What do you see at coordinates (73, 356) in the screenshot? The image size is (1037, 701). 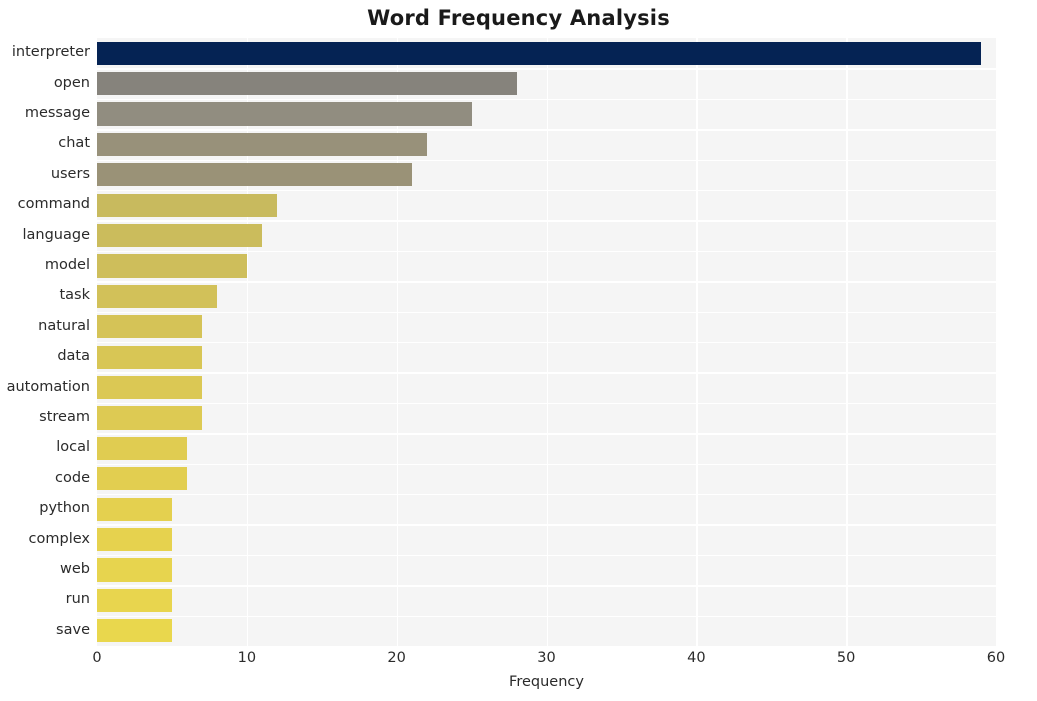 I see `y-tick-label-data: data` at bounding box center [73, 356].